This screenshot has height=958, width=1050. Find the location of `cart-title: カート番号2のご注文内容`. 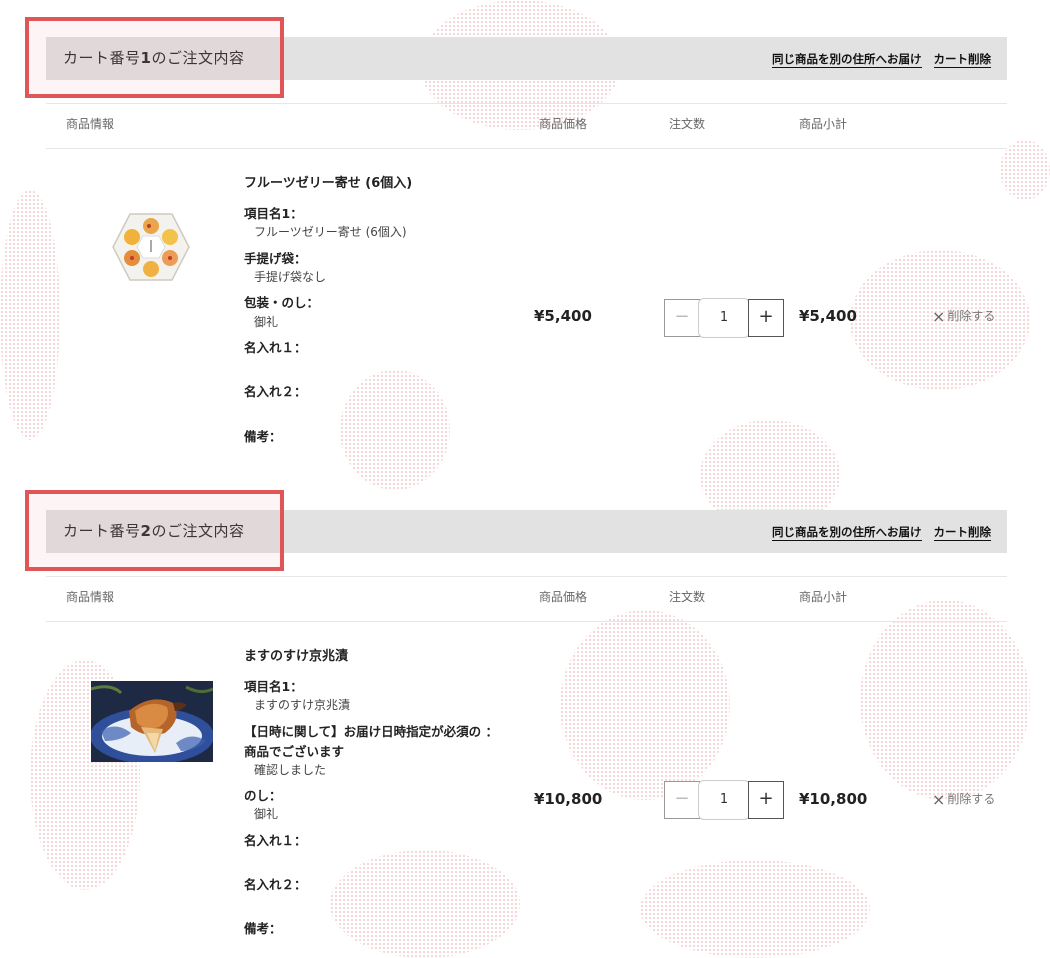

cart-title: カート番号2のご注文内容 is located at coordinates (153, 531).